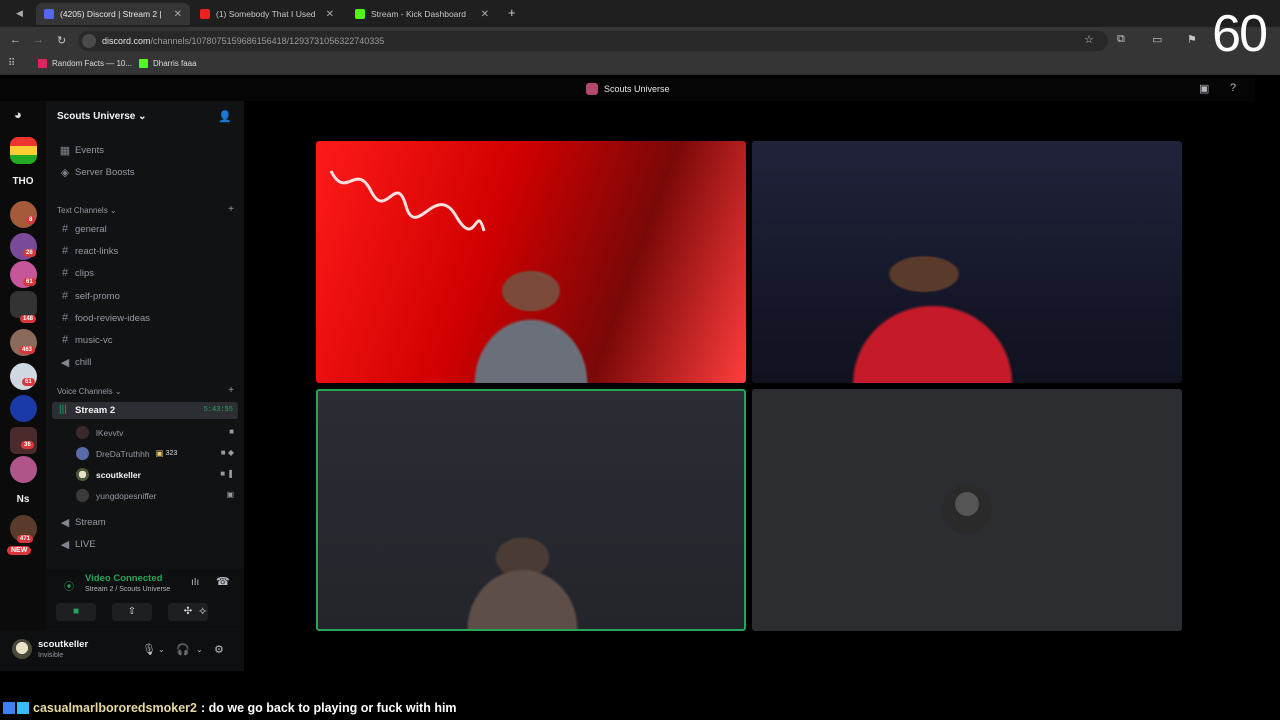 The image size is (1280, 720). I want to click on tab-youtube: (1) Somebody That I Used ✕, so click(267, 14).